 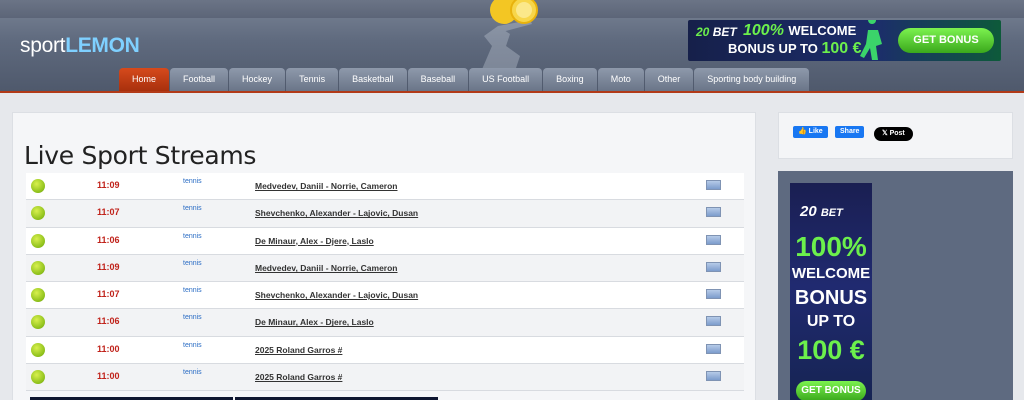 What do you see at coordinates (831, 273) in the screenshot?
I see `sidebar-banner-welcome: WELCOME` at bounding box center [831, 273].